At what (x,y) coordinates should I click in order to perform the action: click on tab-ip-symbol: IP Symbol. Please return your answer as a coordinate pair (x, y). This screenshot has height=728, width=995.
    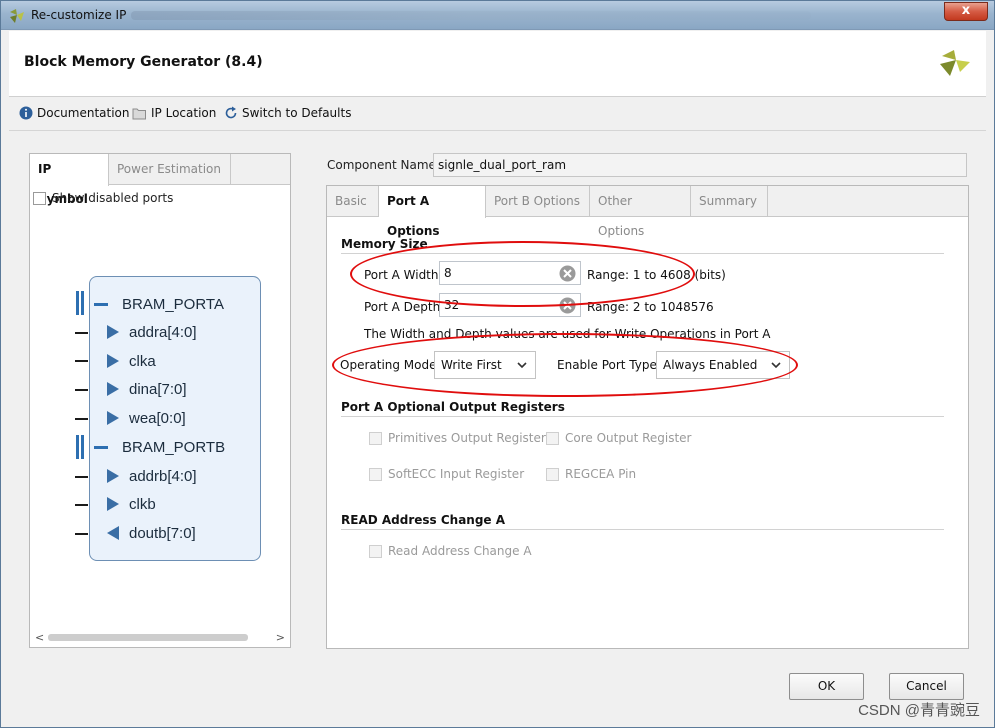
    Looking at the image, I should click on (69, 180).